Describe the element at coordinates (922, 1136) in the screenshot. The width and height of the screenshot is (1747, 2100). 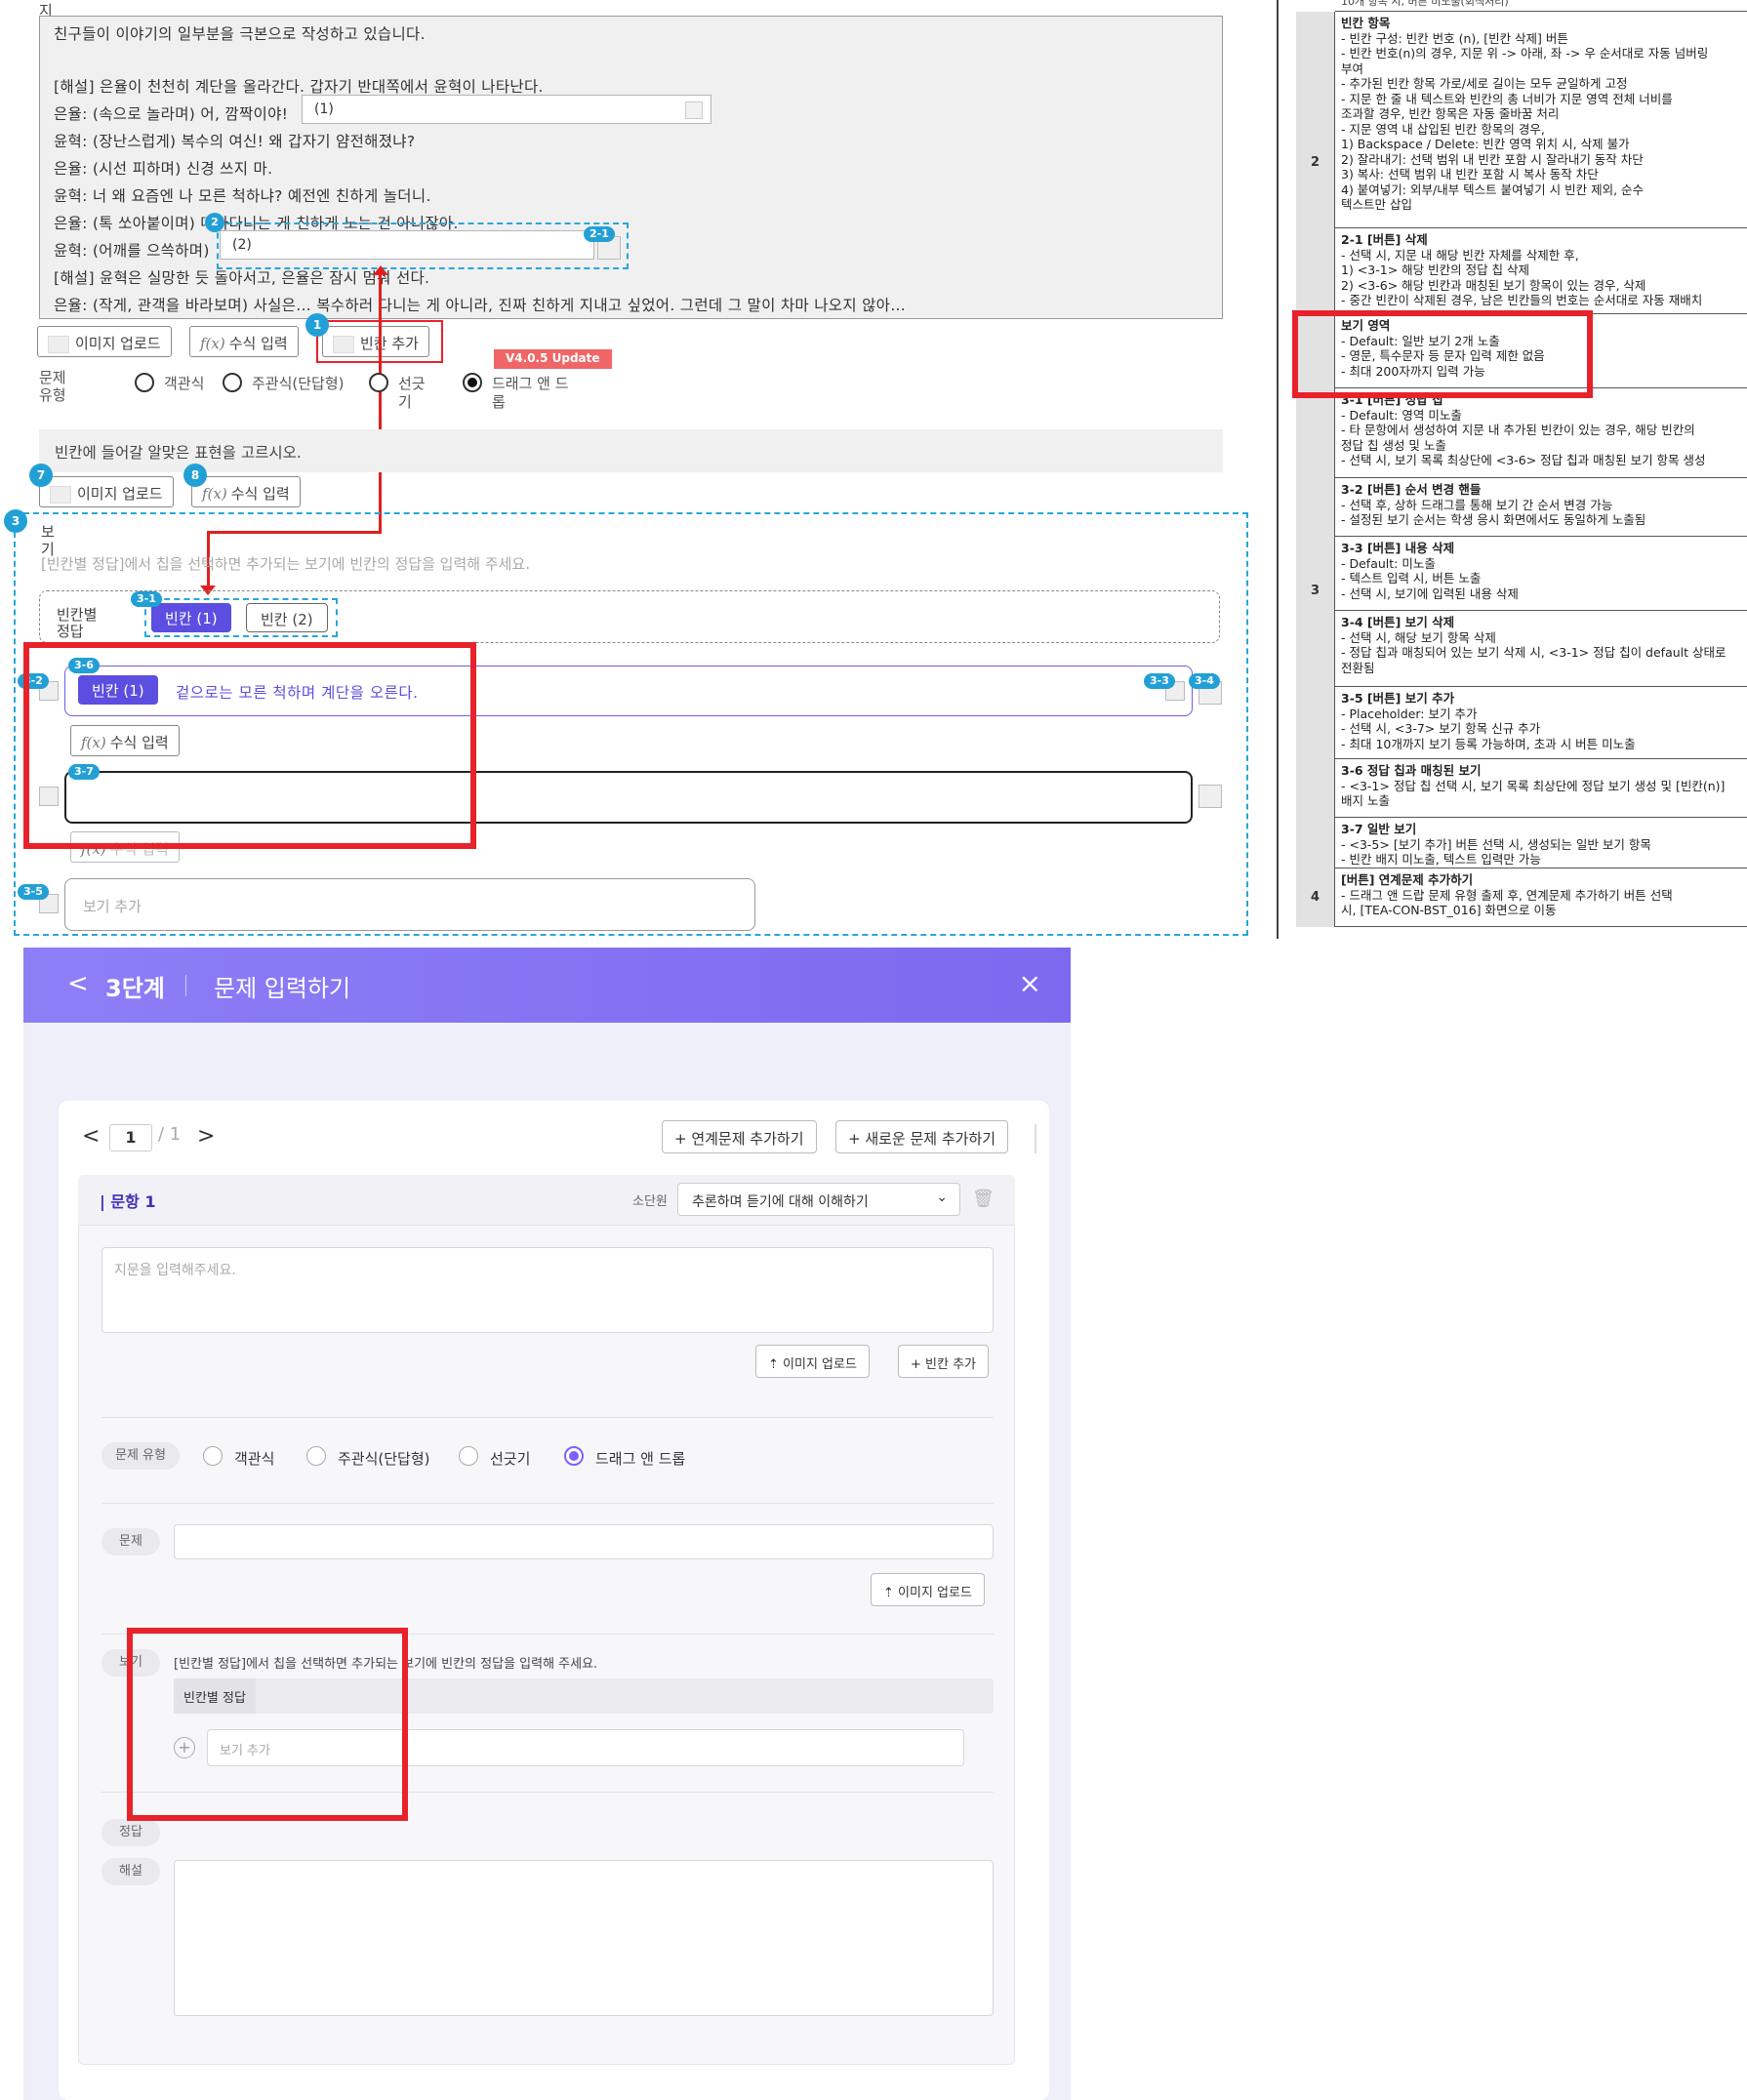
I see `add-new-question-button: + 새로운 문제 추가하기` at that location.